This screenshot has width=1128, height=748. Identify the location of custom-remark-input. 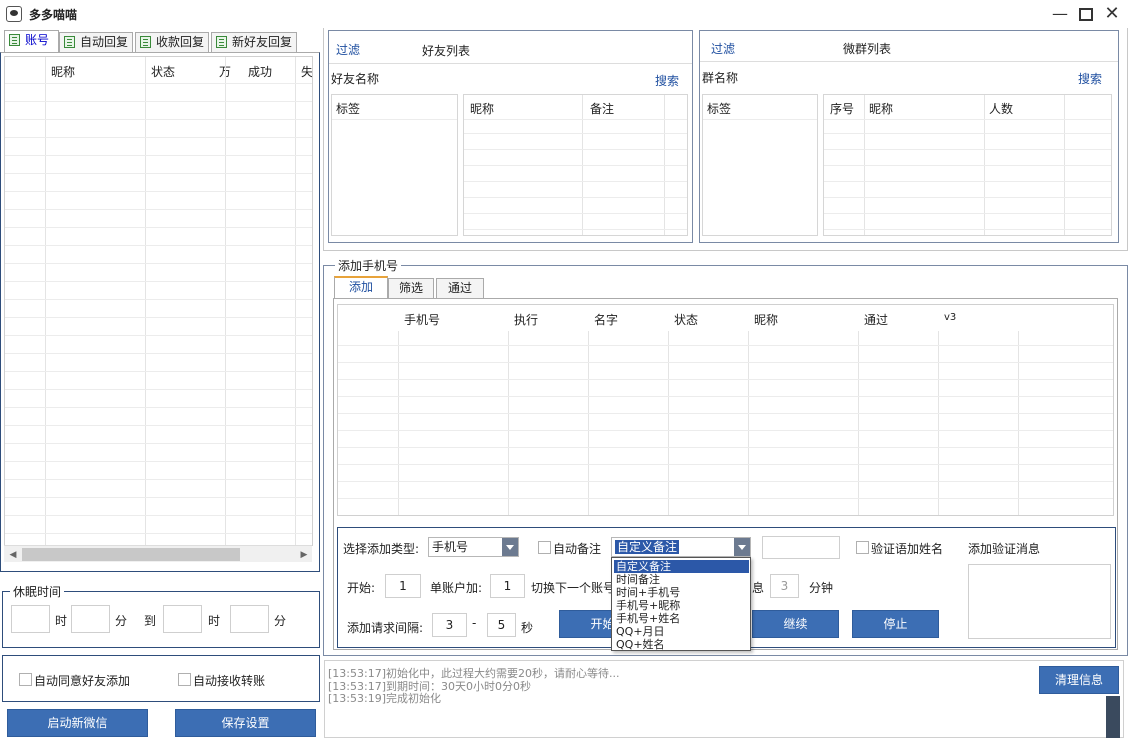
(801, 547).